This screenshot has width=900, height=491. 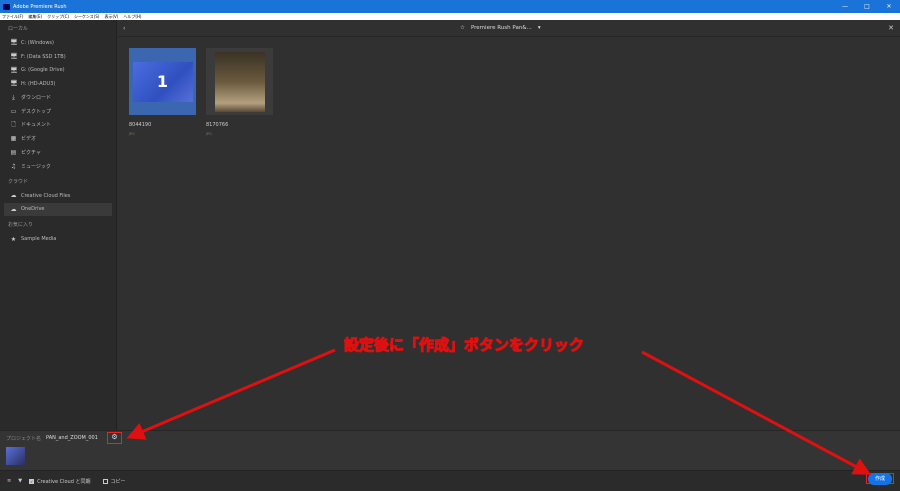 What do you see at coordinates (58, 239) in the screenshot?
I see `sidebar-item-sample-media: ★ Sample Media` at bounding box center [58, 239].